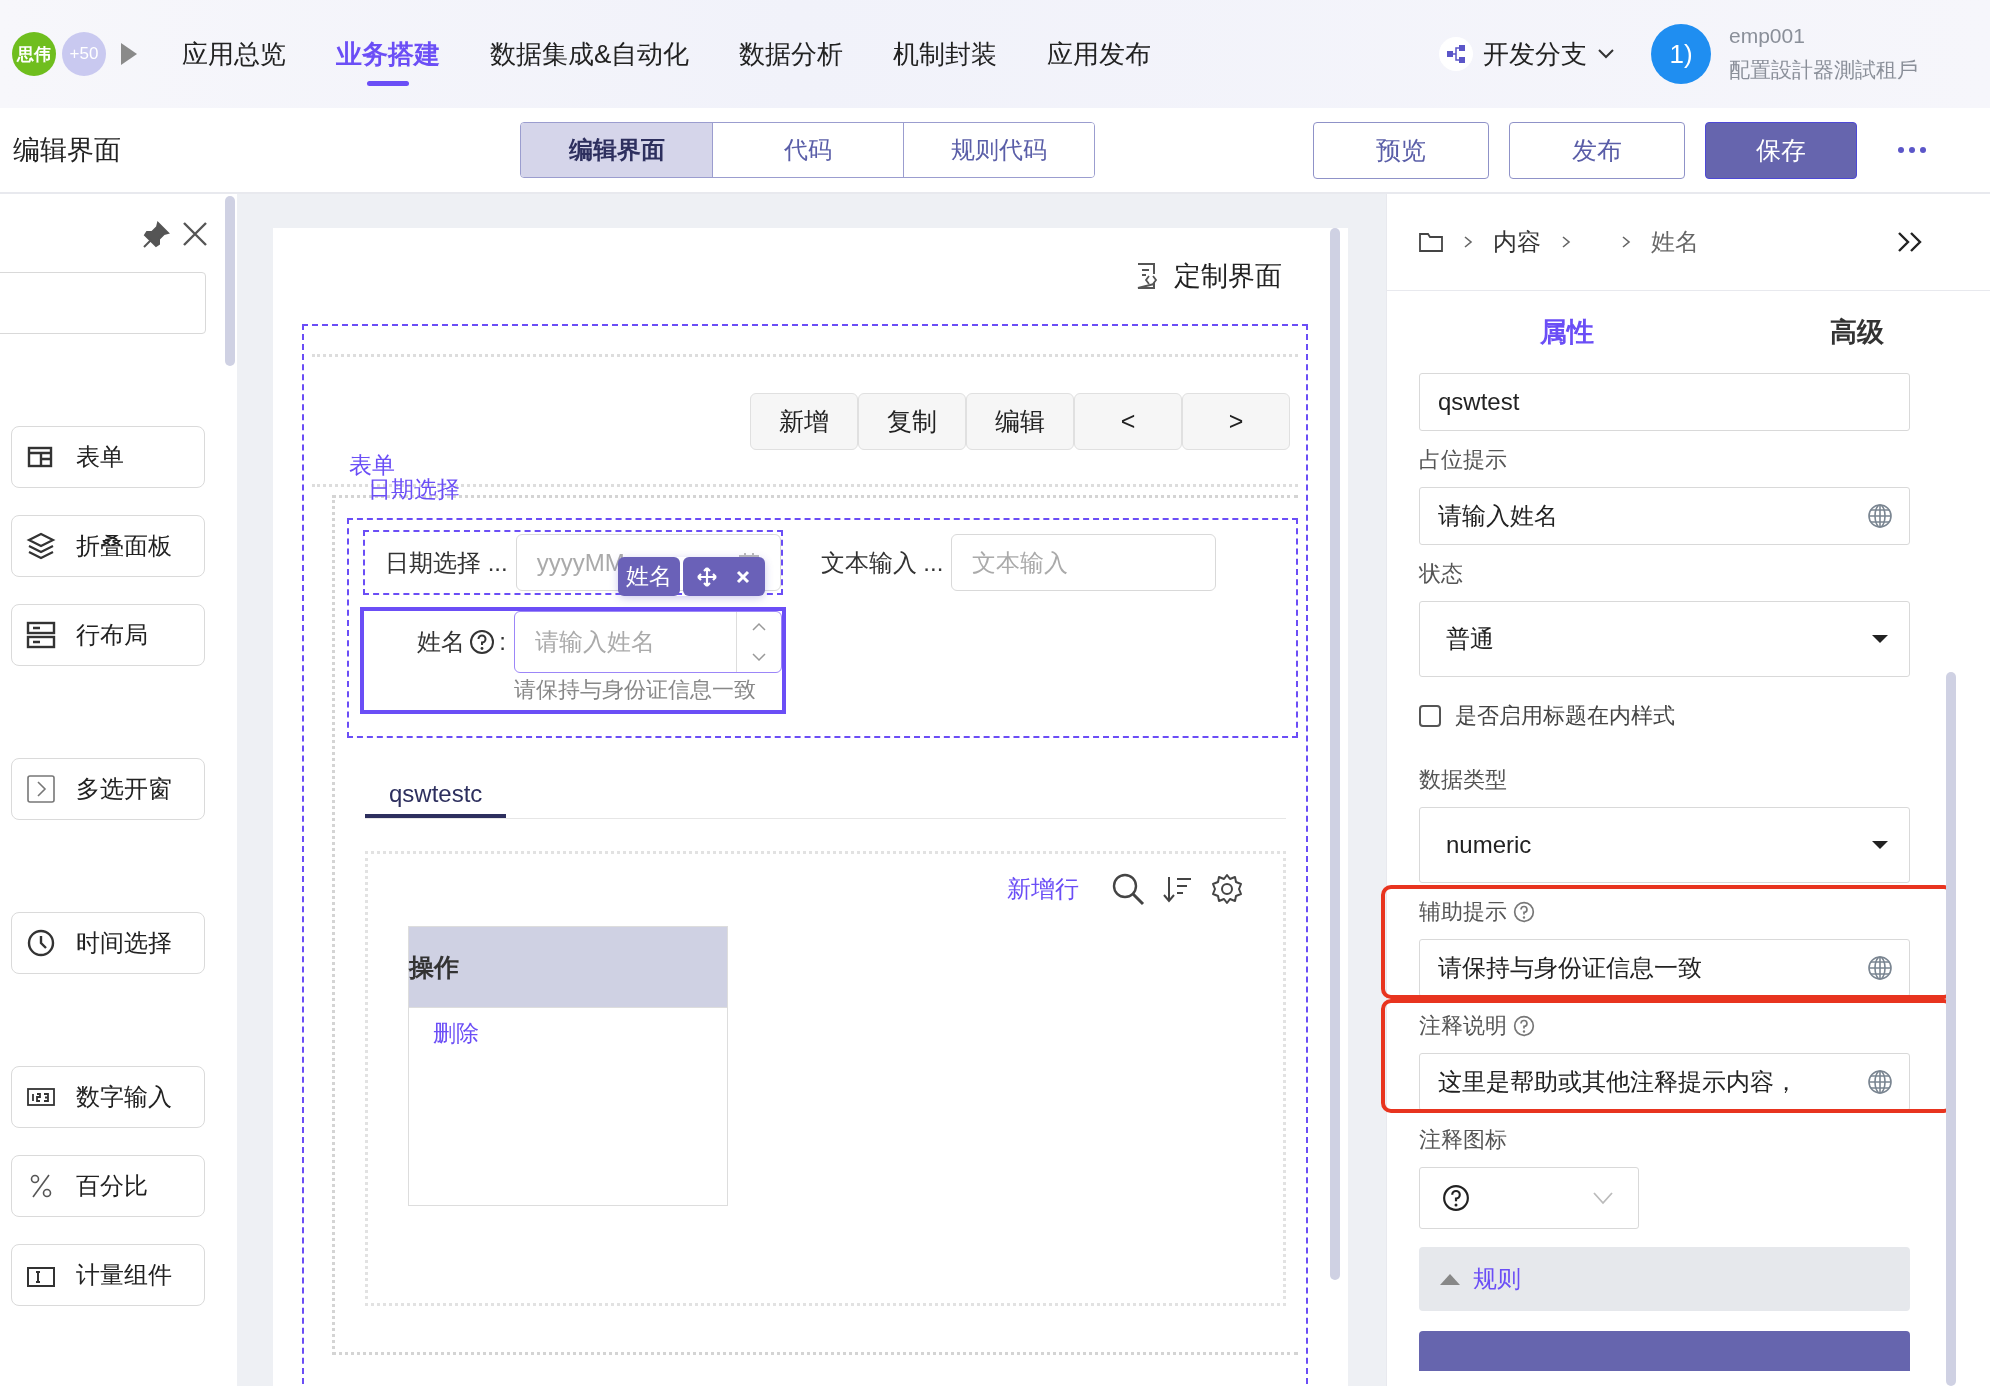 This screenshot has height=1386, width=1990. Describe the element at coordinates (108, 1275) in the screenshot. I see `component-item: 计量组件` at that location.